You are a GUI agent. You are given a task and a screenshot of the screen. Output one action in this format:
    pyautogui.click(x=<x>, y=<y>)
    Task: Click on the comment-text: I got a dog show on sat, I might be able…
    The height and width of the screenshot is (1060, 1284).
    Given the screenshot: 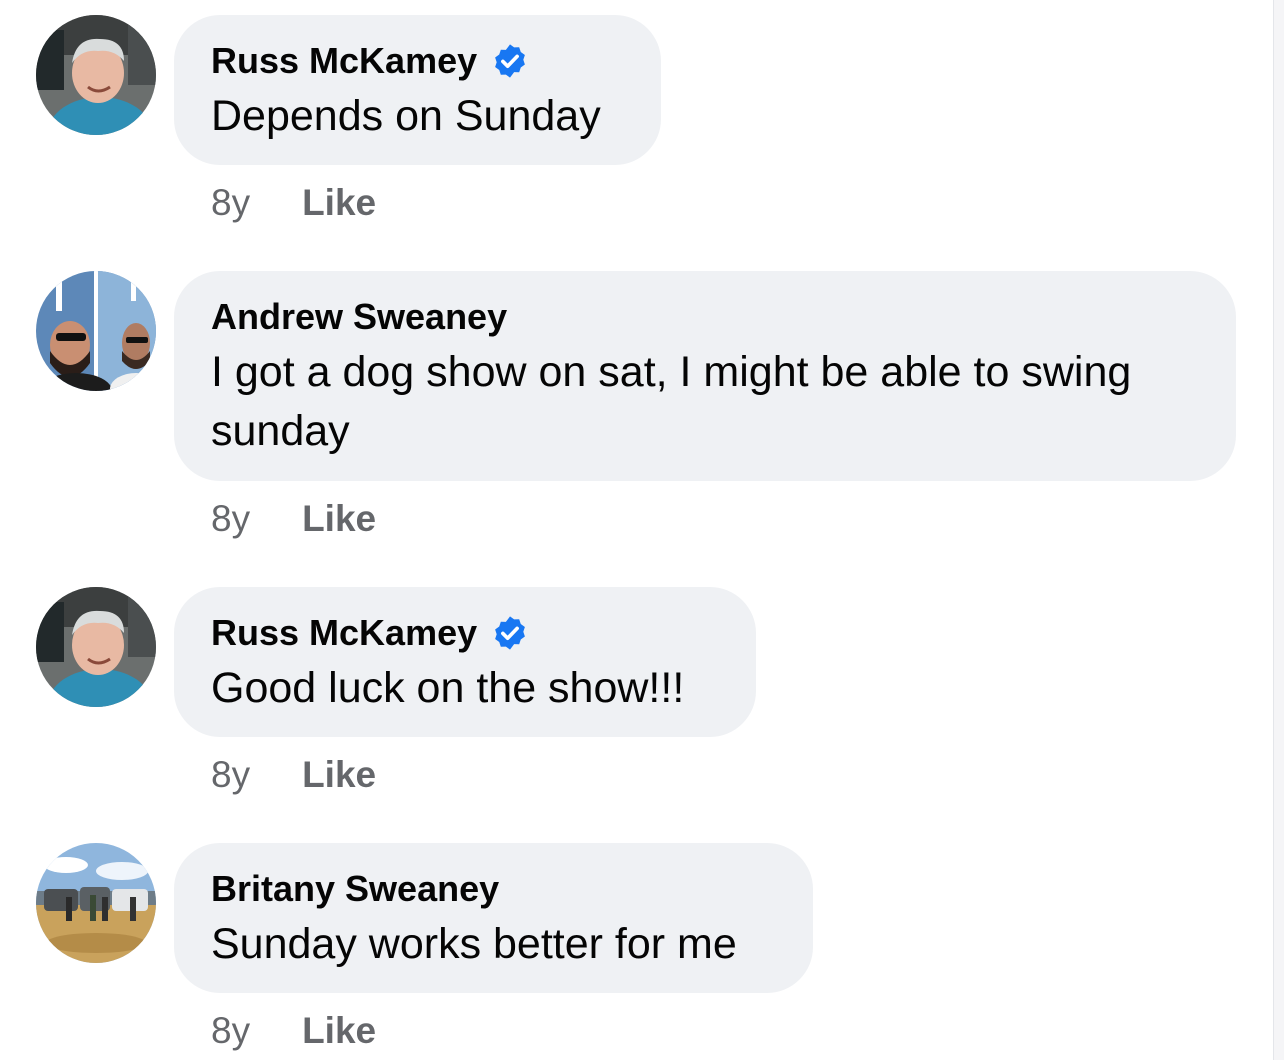 What is the action you would take?
    pyautogui.click(x=671, y=401)
    